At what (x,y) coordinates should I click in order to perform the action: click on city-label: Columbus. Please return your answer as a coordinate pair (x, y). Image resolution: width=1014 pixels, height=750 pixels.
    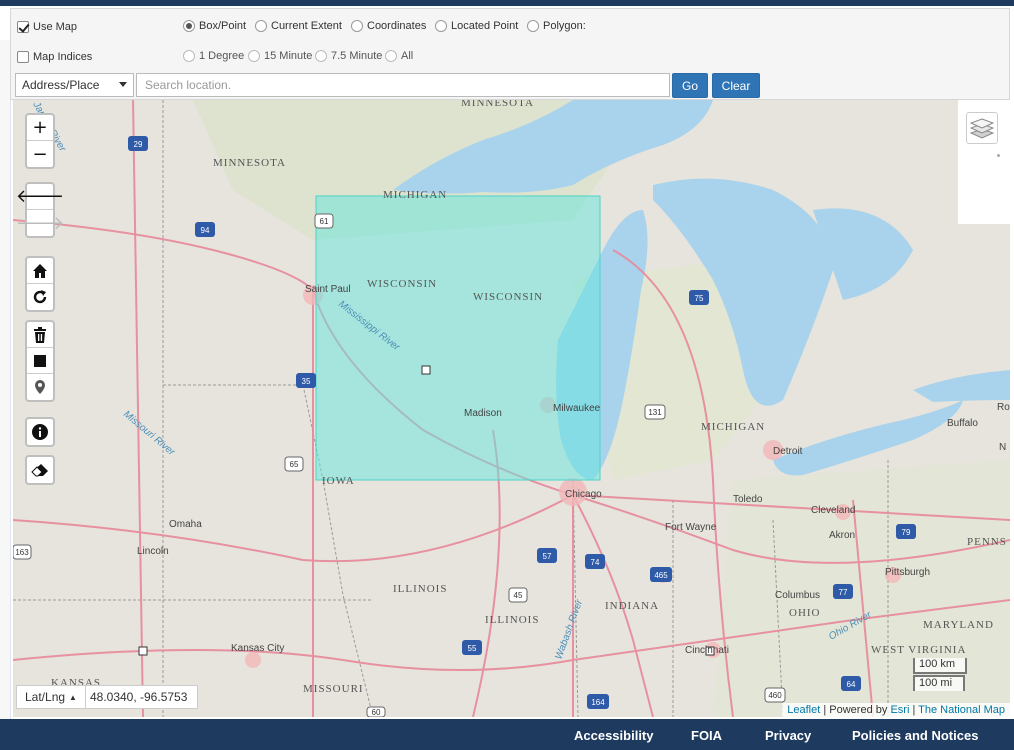
    Looking at the image, I should click on (797, 595).